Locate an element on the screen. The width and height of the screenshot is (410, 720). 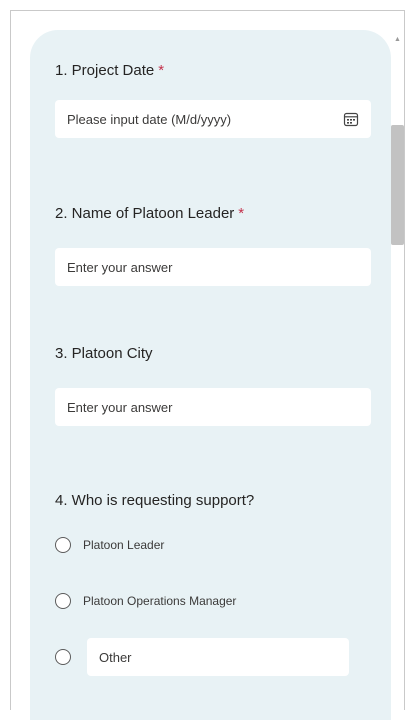
project-date-input is located at coordinates (213, 119).